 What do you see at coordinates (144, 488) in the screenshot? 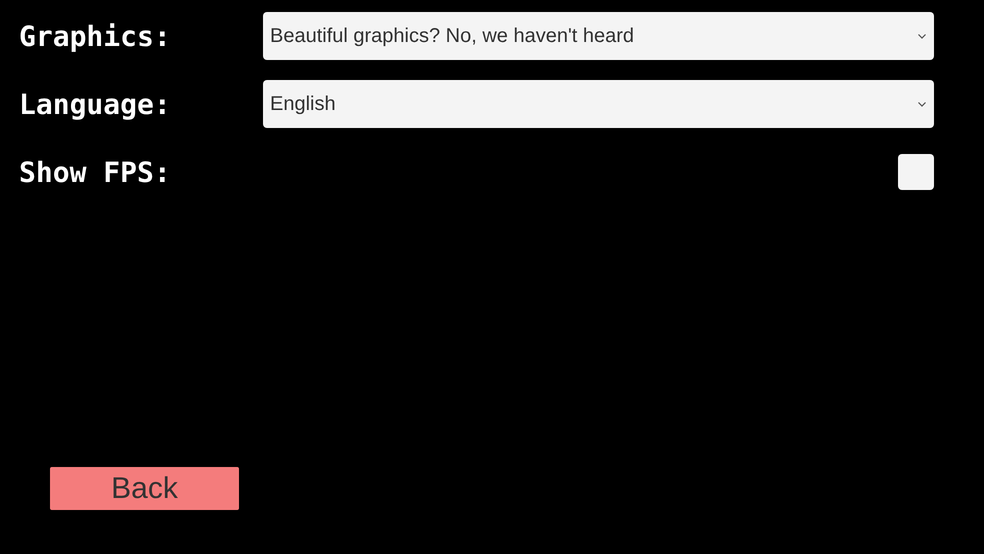
I see `back-button: Back` at bounding box center [144, 488].